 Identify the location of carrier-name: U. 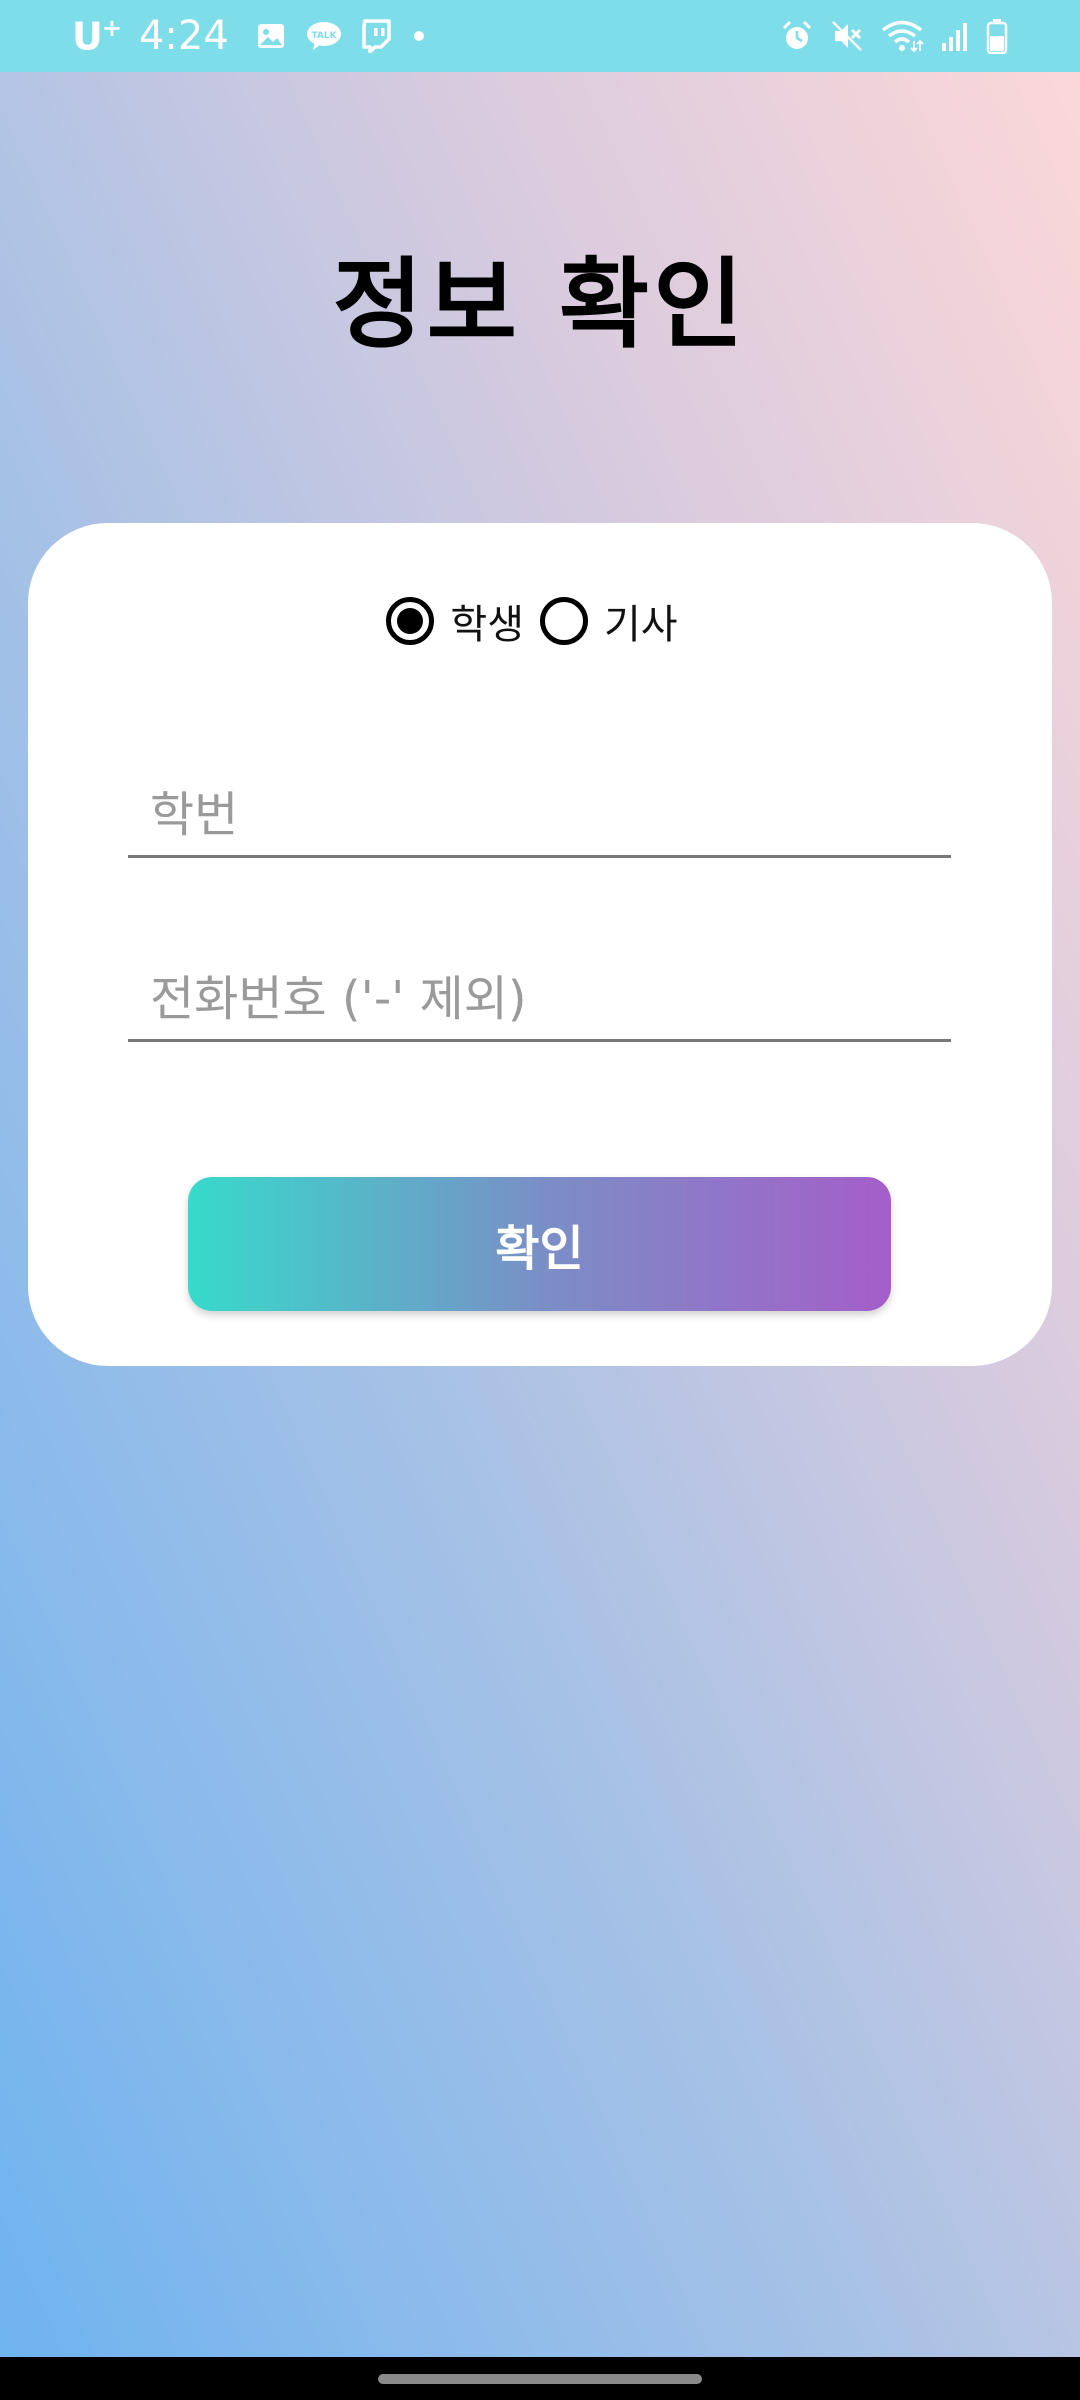
(87, 36).